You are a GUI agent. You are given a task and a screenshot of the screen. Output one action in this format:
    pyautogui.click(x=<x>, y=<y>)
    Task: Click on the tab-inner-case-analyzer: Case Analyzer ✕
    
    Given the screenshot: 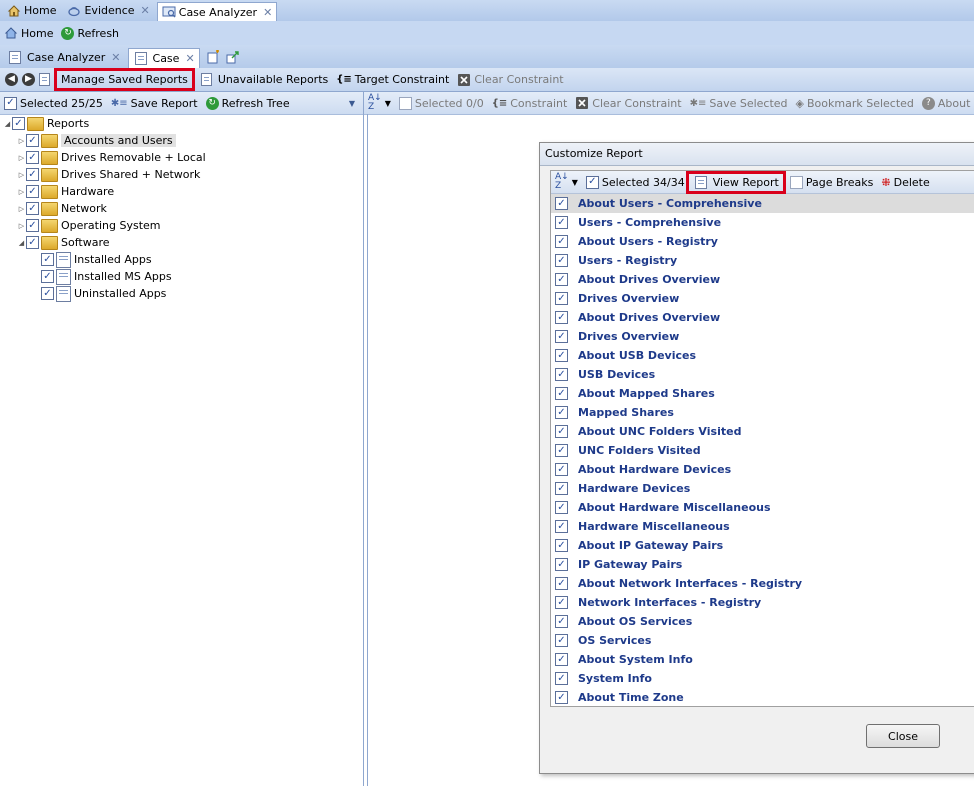 What is the action you would take?
    pyautogui.click(x=64, y=58)
    